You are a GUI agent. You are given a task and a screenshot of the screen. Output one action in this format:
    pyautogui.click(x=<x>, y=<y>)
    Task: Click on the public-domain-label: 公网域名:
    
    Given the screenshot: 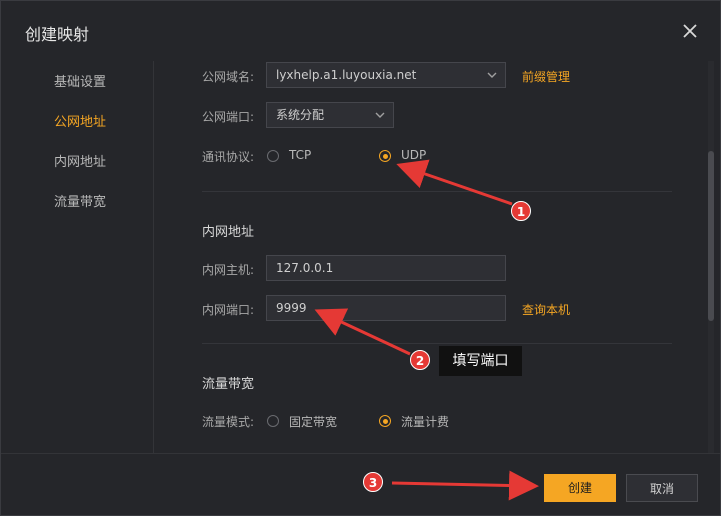 What is the action you would take?
    pyautogui.click(x=228, y=77)
    